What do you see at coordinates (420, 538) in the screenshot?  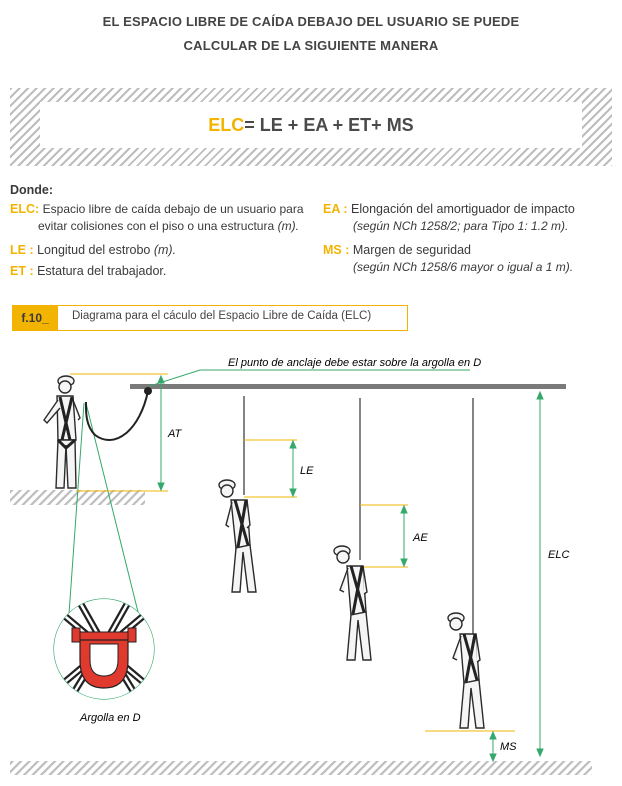 I see `label-ae: AE` at bounding box center [420, 538].